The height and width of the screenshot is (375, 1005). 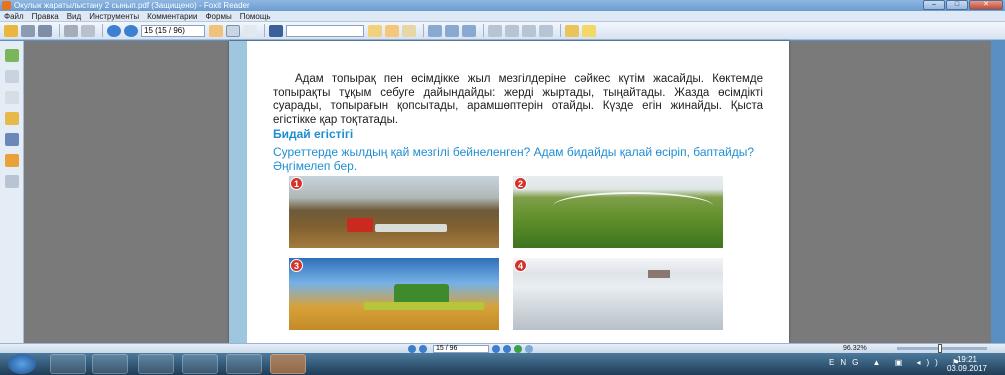 What do you see at coordinates (934, 5) in the screenshot?
I see `minimize-button: –` at bounding box center [934, 5].